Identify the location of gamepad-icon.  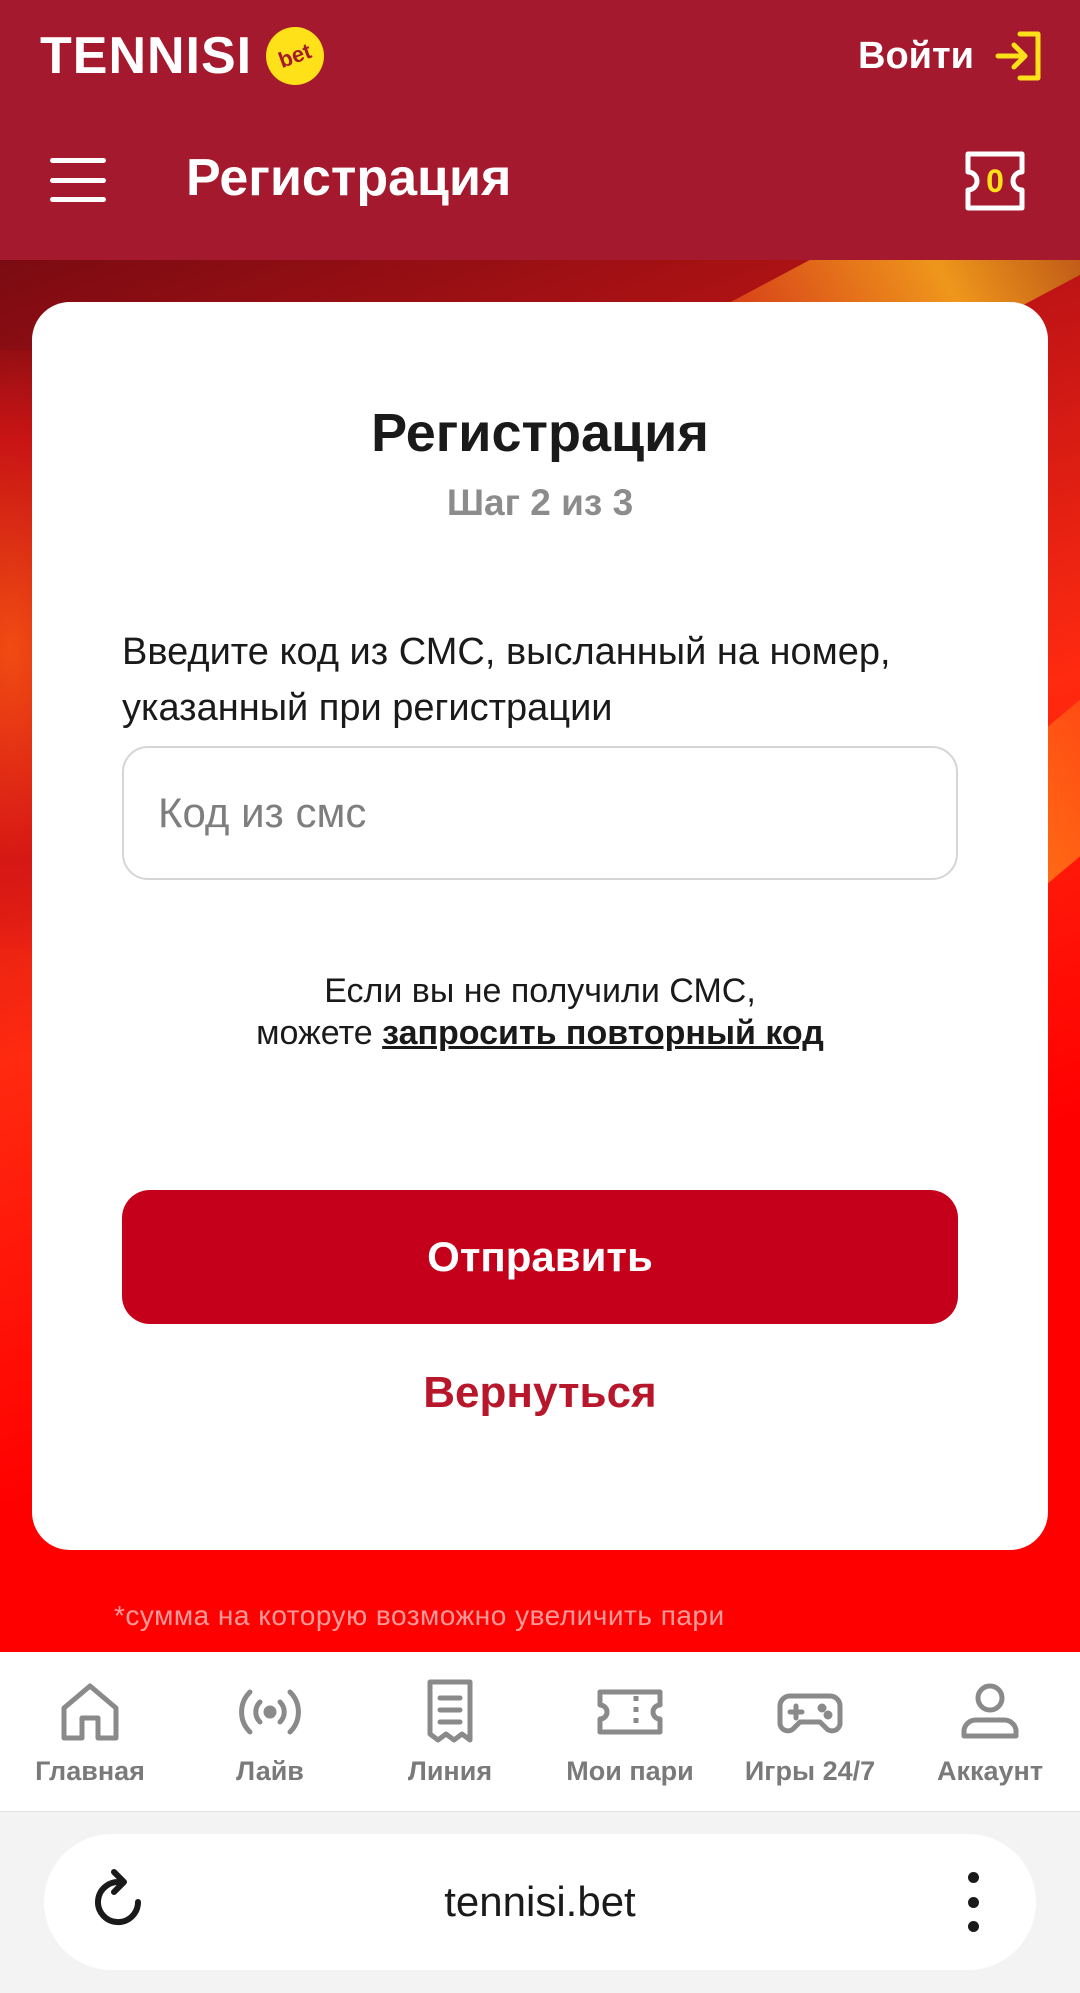
(810, 1713).